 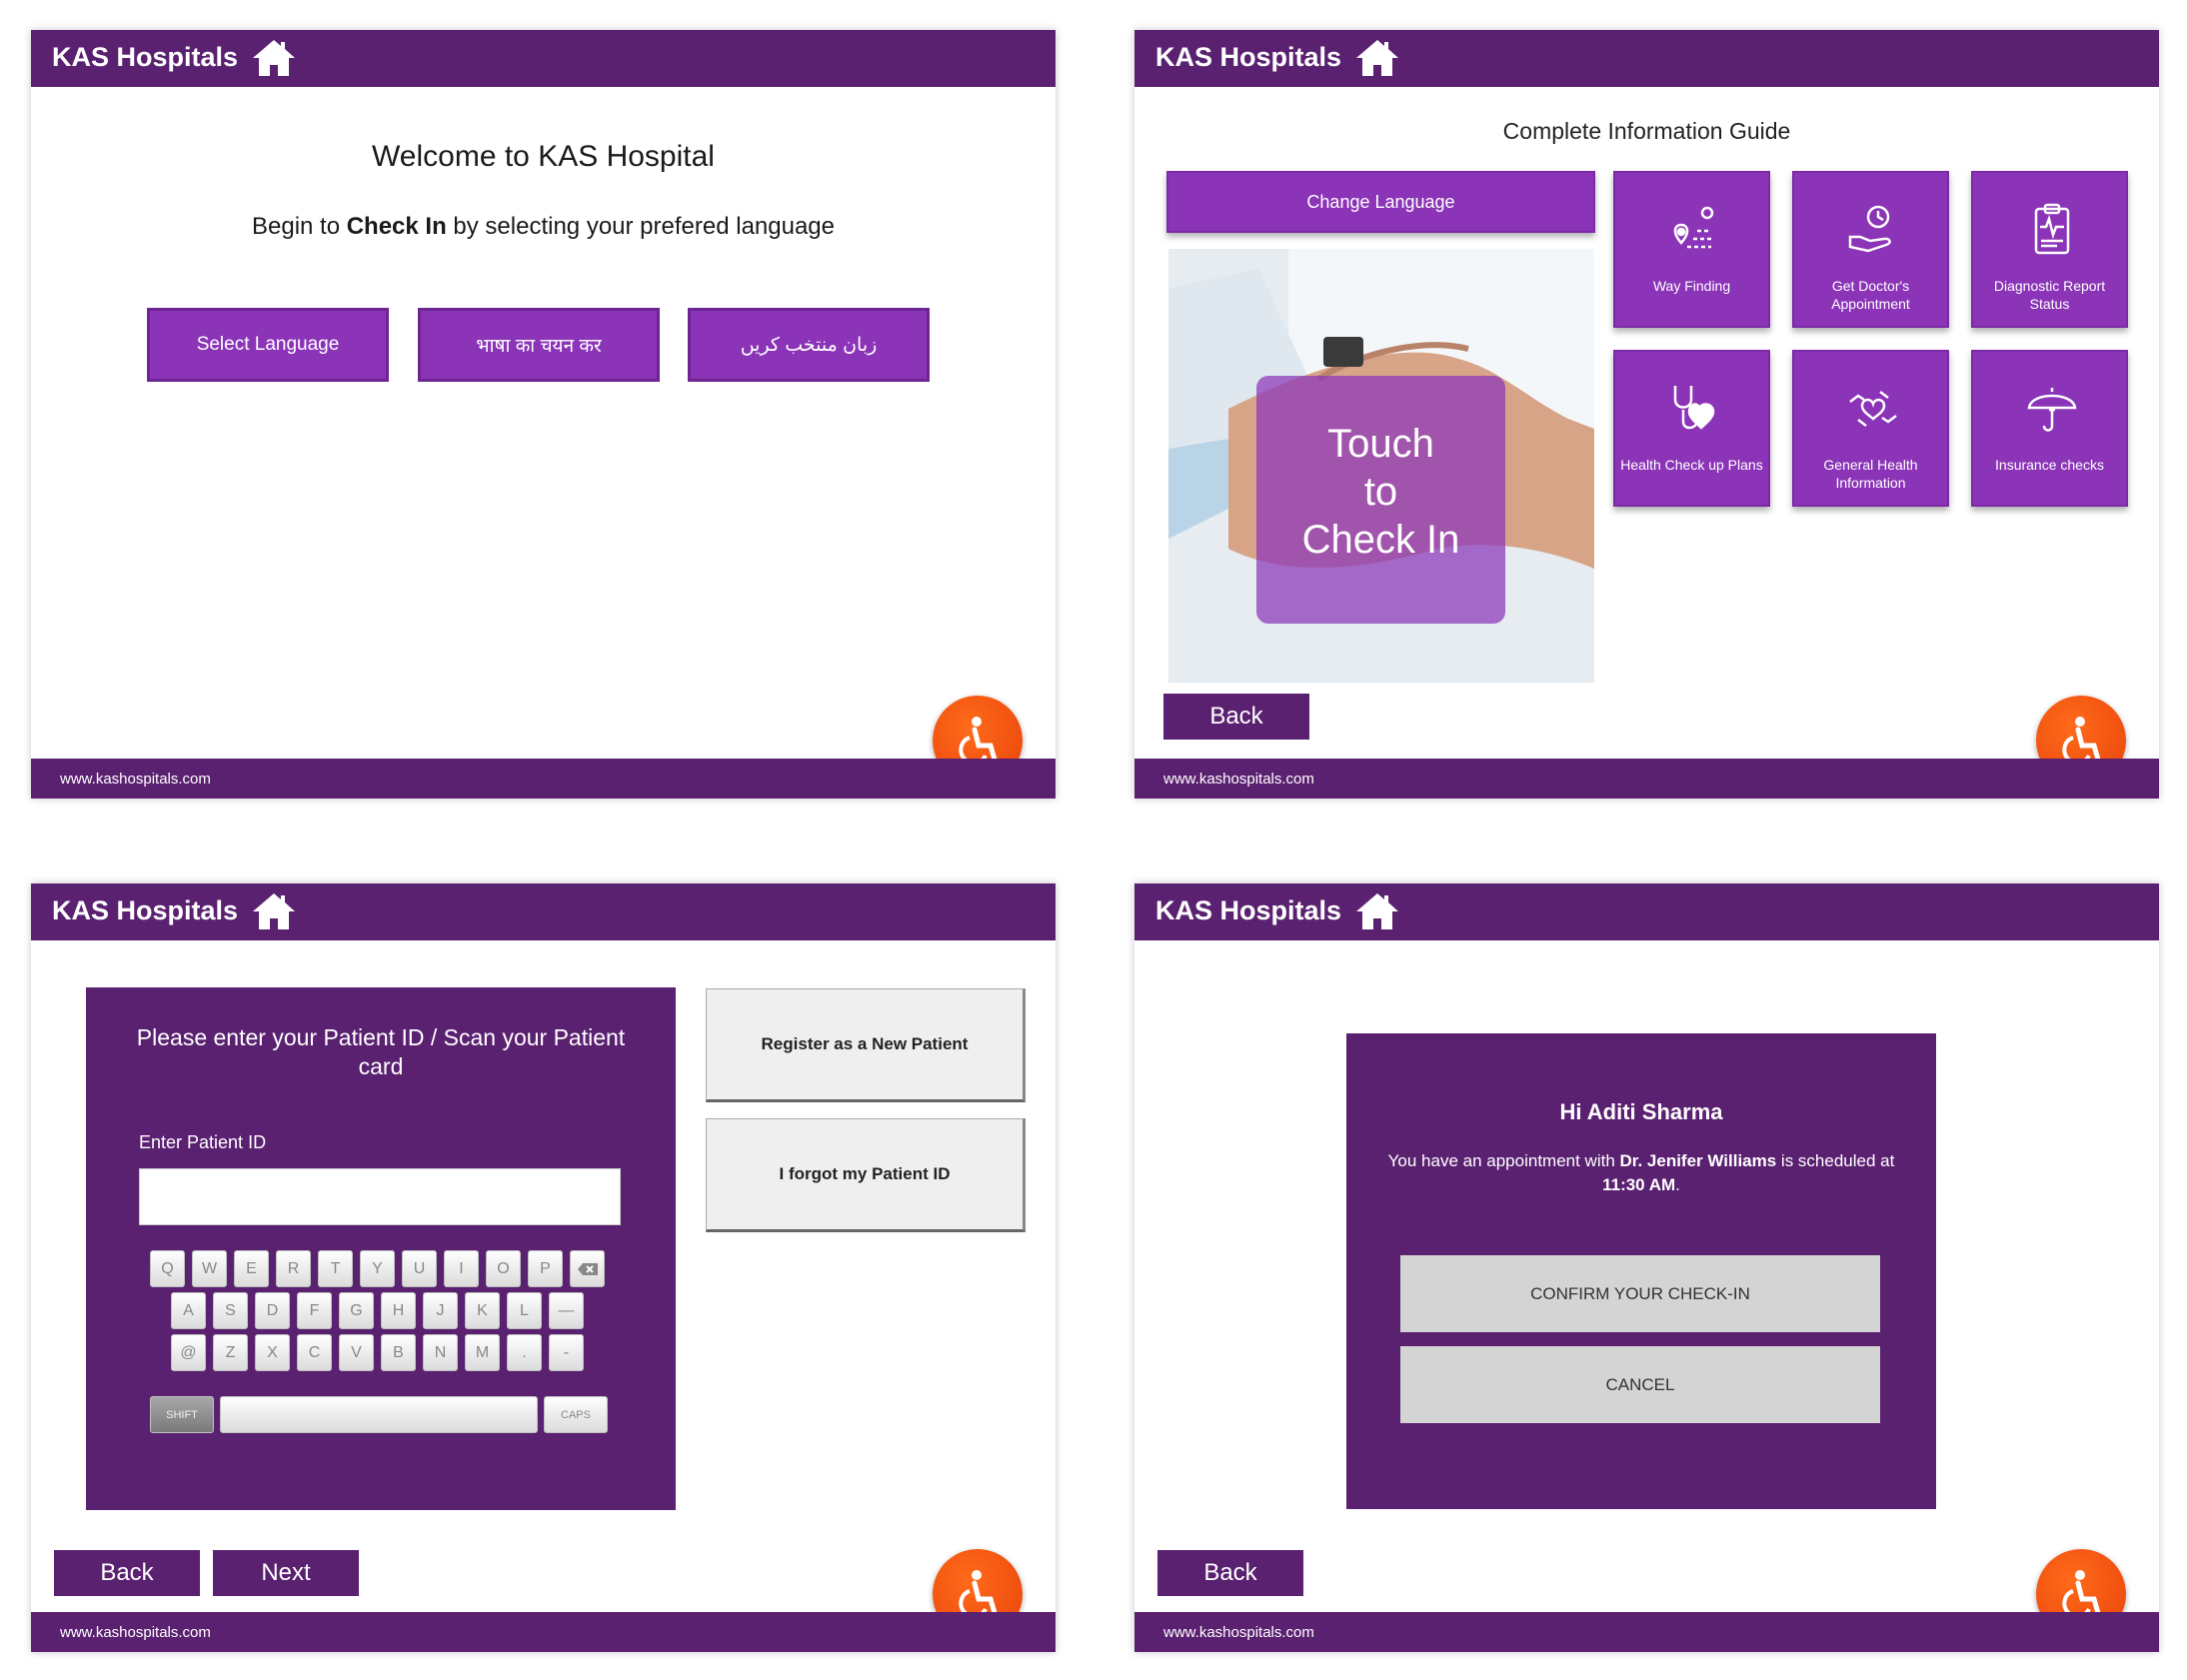 I want to click on tile-label: Insurance checks, so click(x=2049, y=465).